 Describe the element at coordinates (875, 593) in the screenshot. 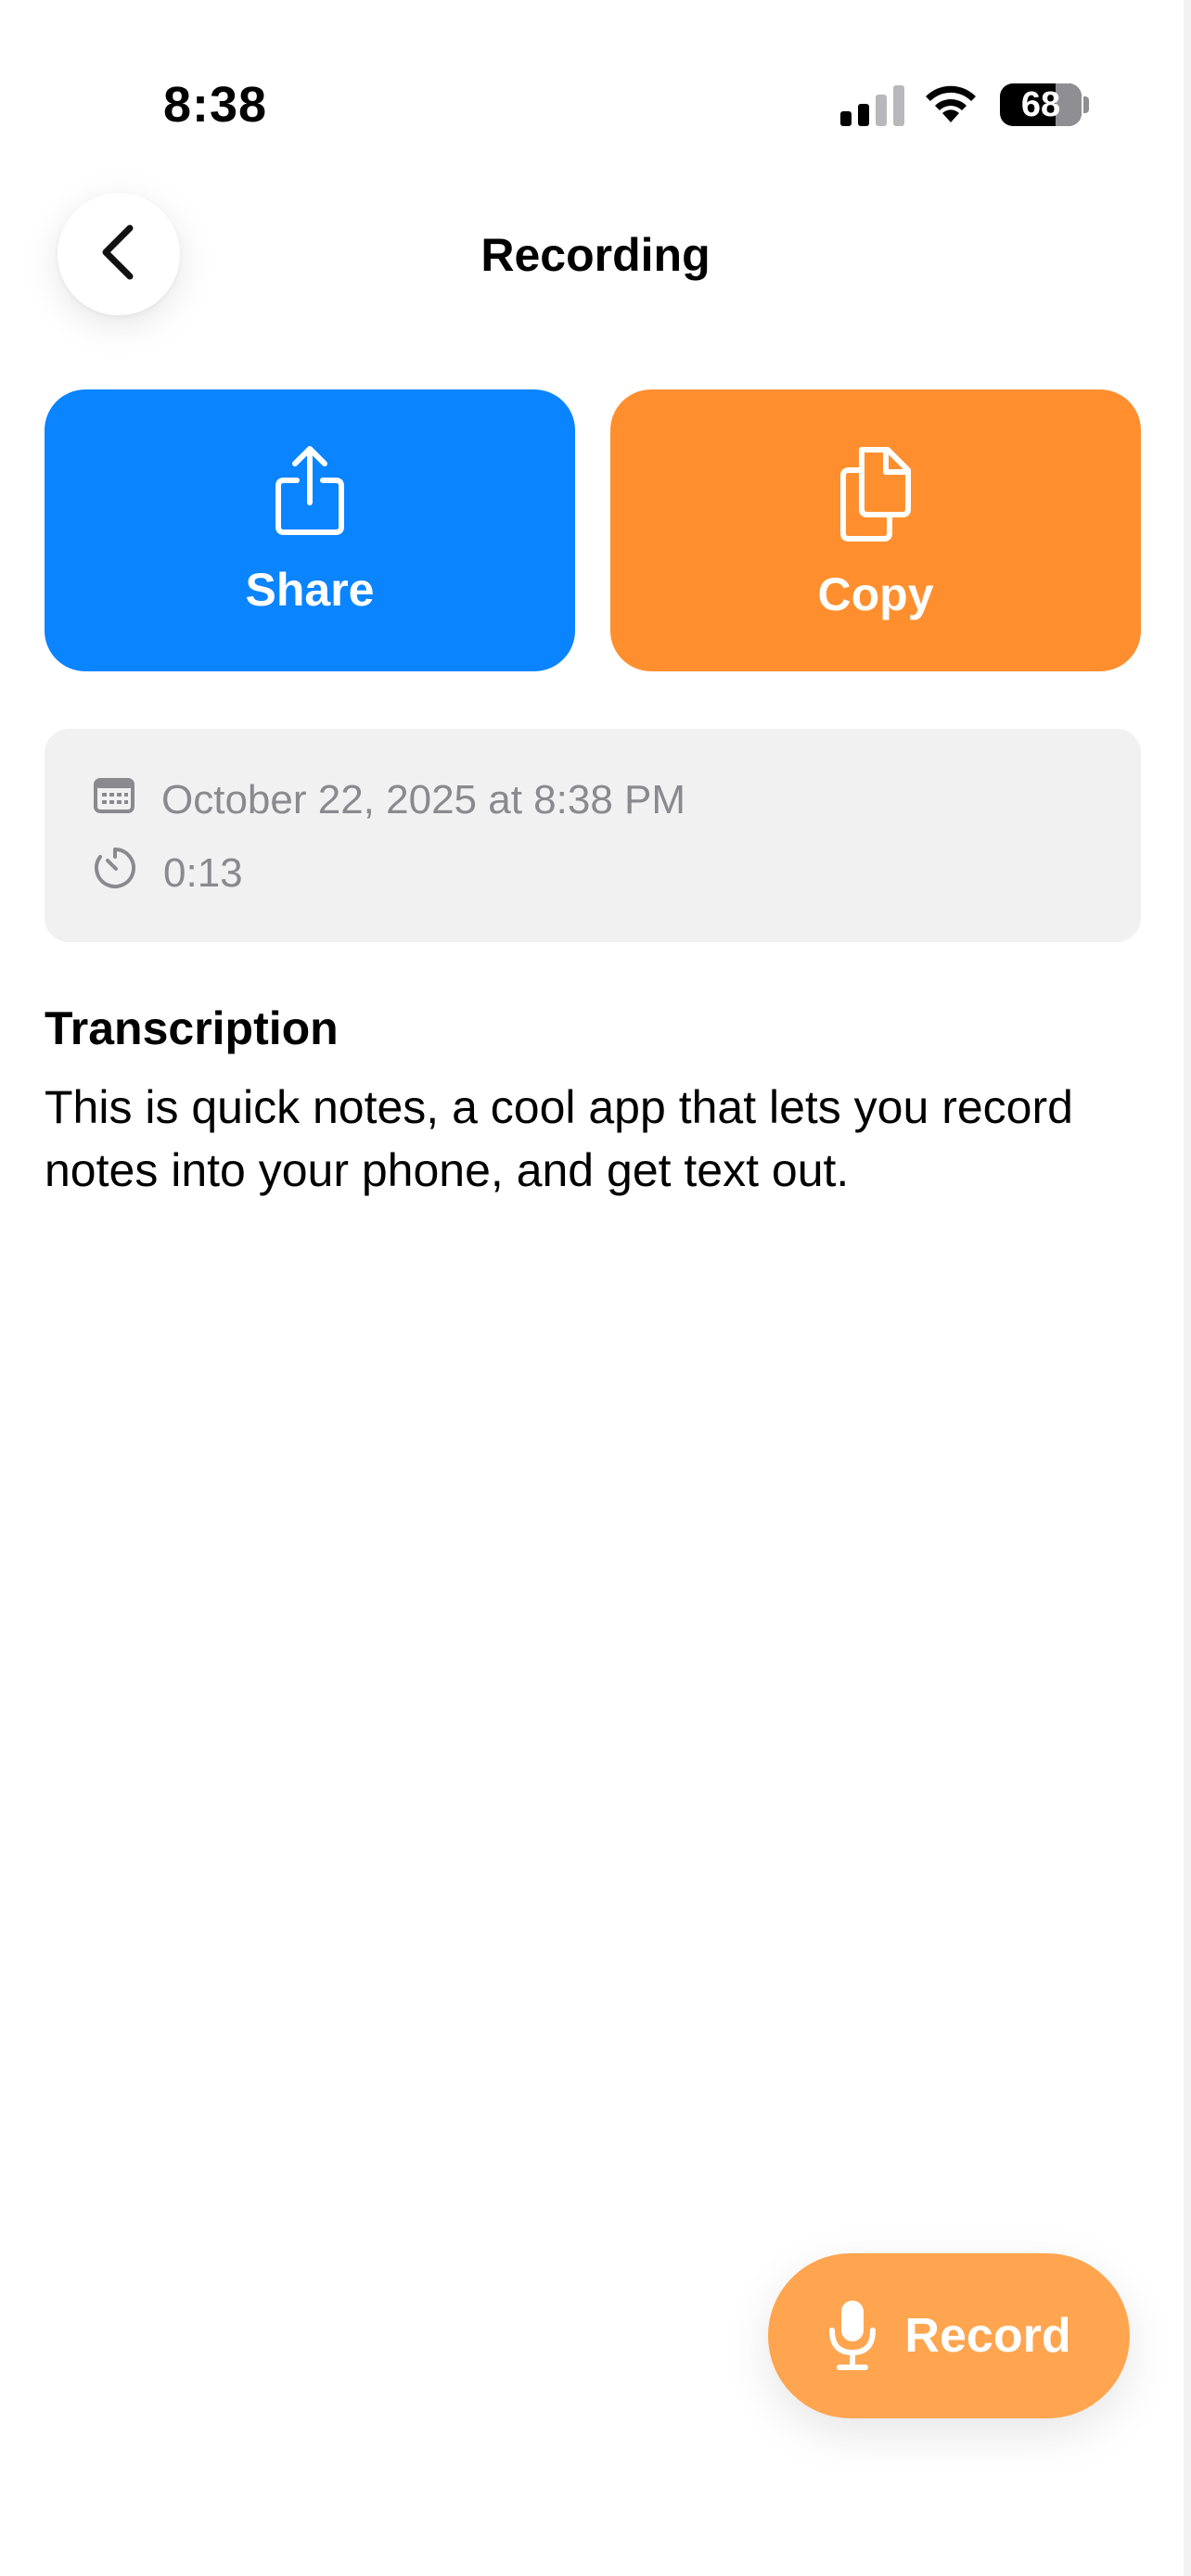

I see `copy-label: Copy` at that location.